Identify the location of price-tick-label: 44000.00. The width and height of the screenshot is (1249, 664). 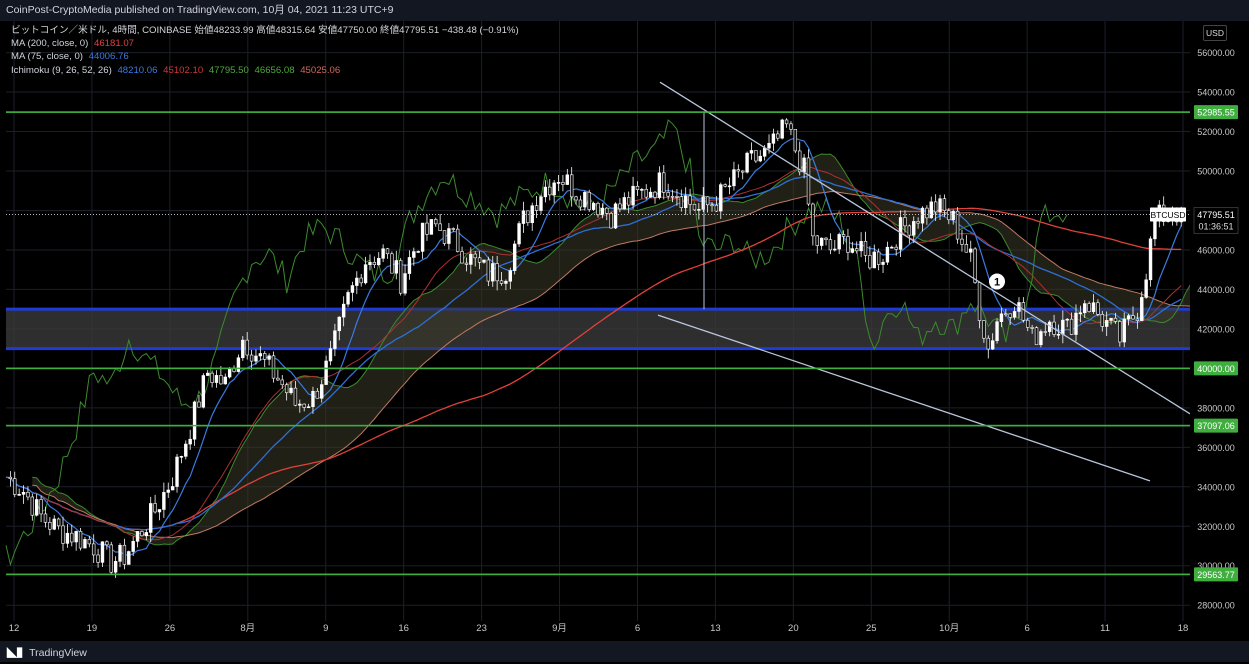
(1216, 290).